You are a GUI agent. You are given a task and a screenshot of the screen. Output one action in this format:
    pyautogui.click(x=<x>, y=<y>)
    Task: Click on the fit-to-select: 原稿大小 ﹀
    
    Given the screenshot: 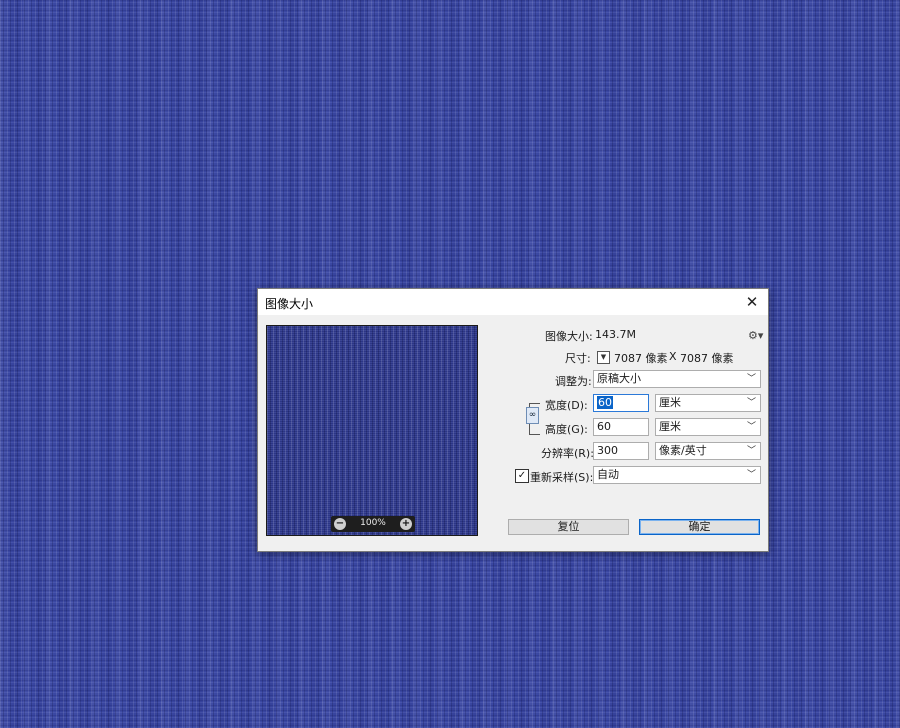 What is the action you would take?
    pyautogui.click(x=677, y=379)
    